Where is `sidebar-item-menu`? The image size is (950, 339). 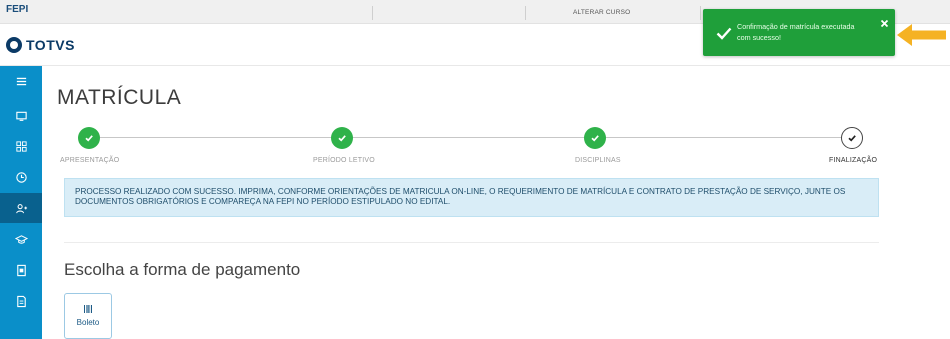 sidebar-item-menu is located at coordinates (21, 81).